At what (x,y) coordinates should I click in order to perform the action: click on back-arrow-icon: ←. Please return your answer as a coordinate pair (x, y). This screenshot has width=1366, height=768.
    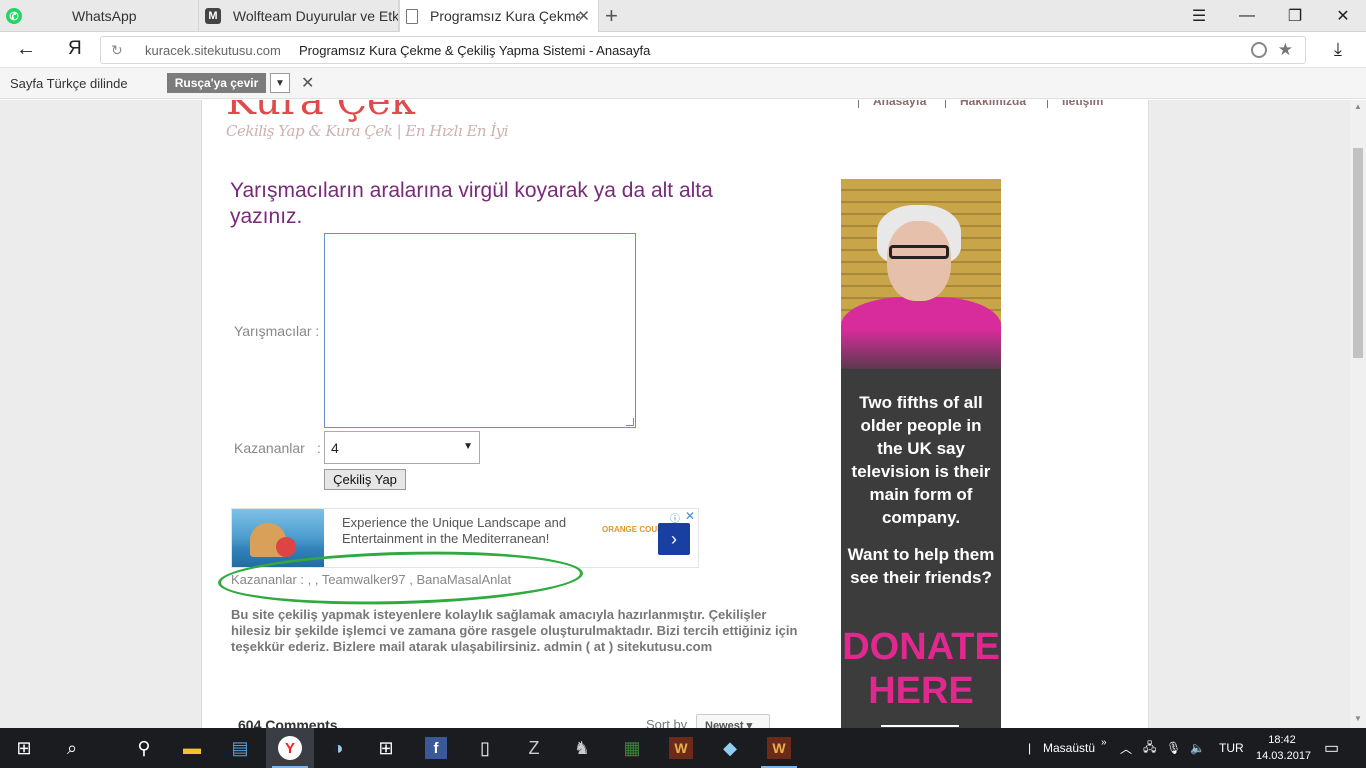
    Looking at the image, I should click on (26, 49).